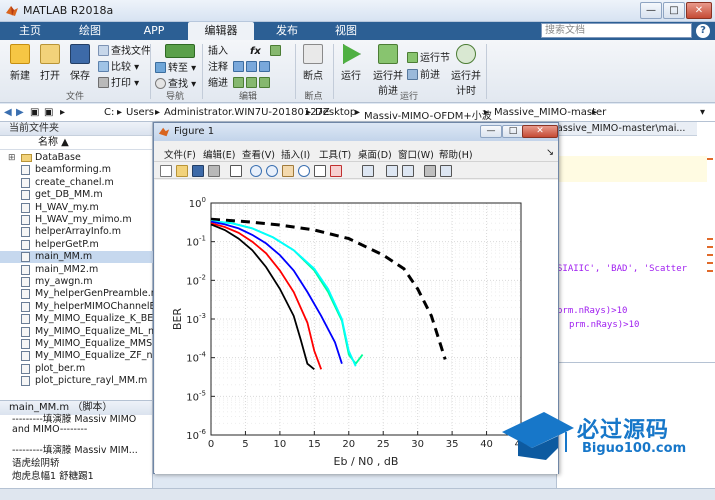  What do you see at coordinates (80, 63) in the screenshot?
I see `save-button: 保存` at bounding box center [80, 63].